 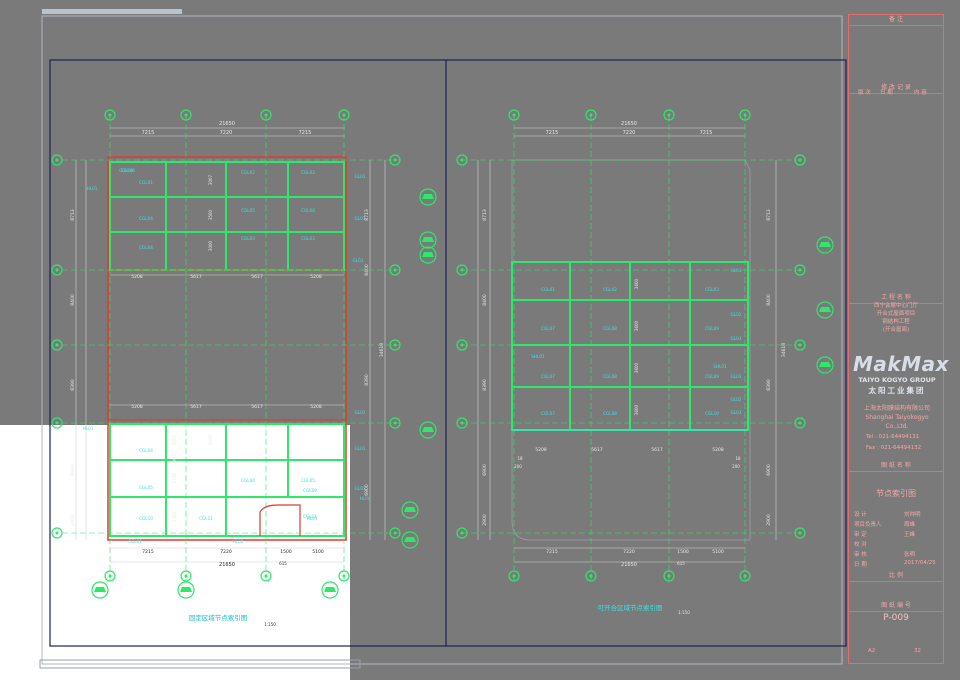 What do you see at coordinates (897, 422) in the screenshot?
I see `company-en: Shanghai Taiyokogyo Co.,Ltd.` at bounding box center [897, 422].